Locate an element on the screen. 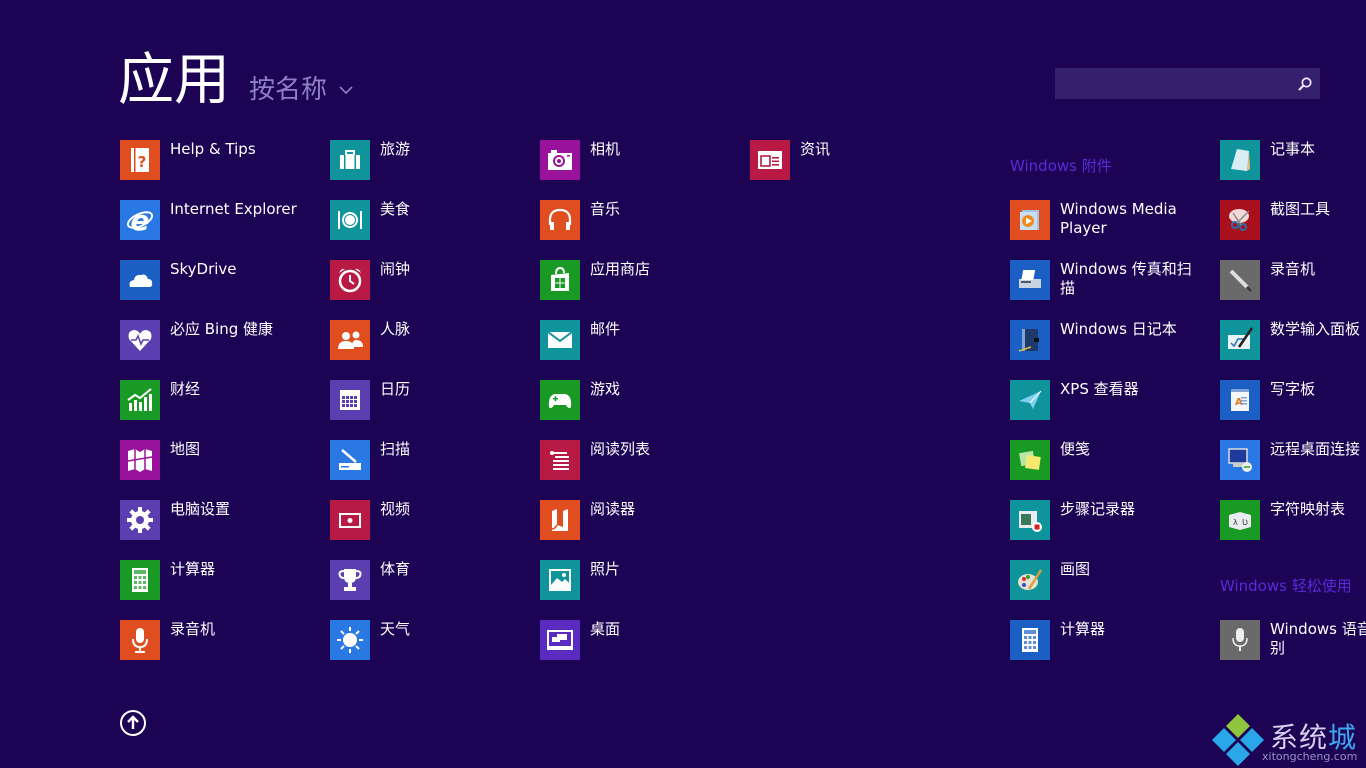 The height and width of the screenshot is (768, 1366). app-tile-mail: 邮件 is located at coordinates (635, 340).